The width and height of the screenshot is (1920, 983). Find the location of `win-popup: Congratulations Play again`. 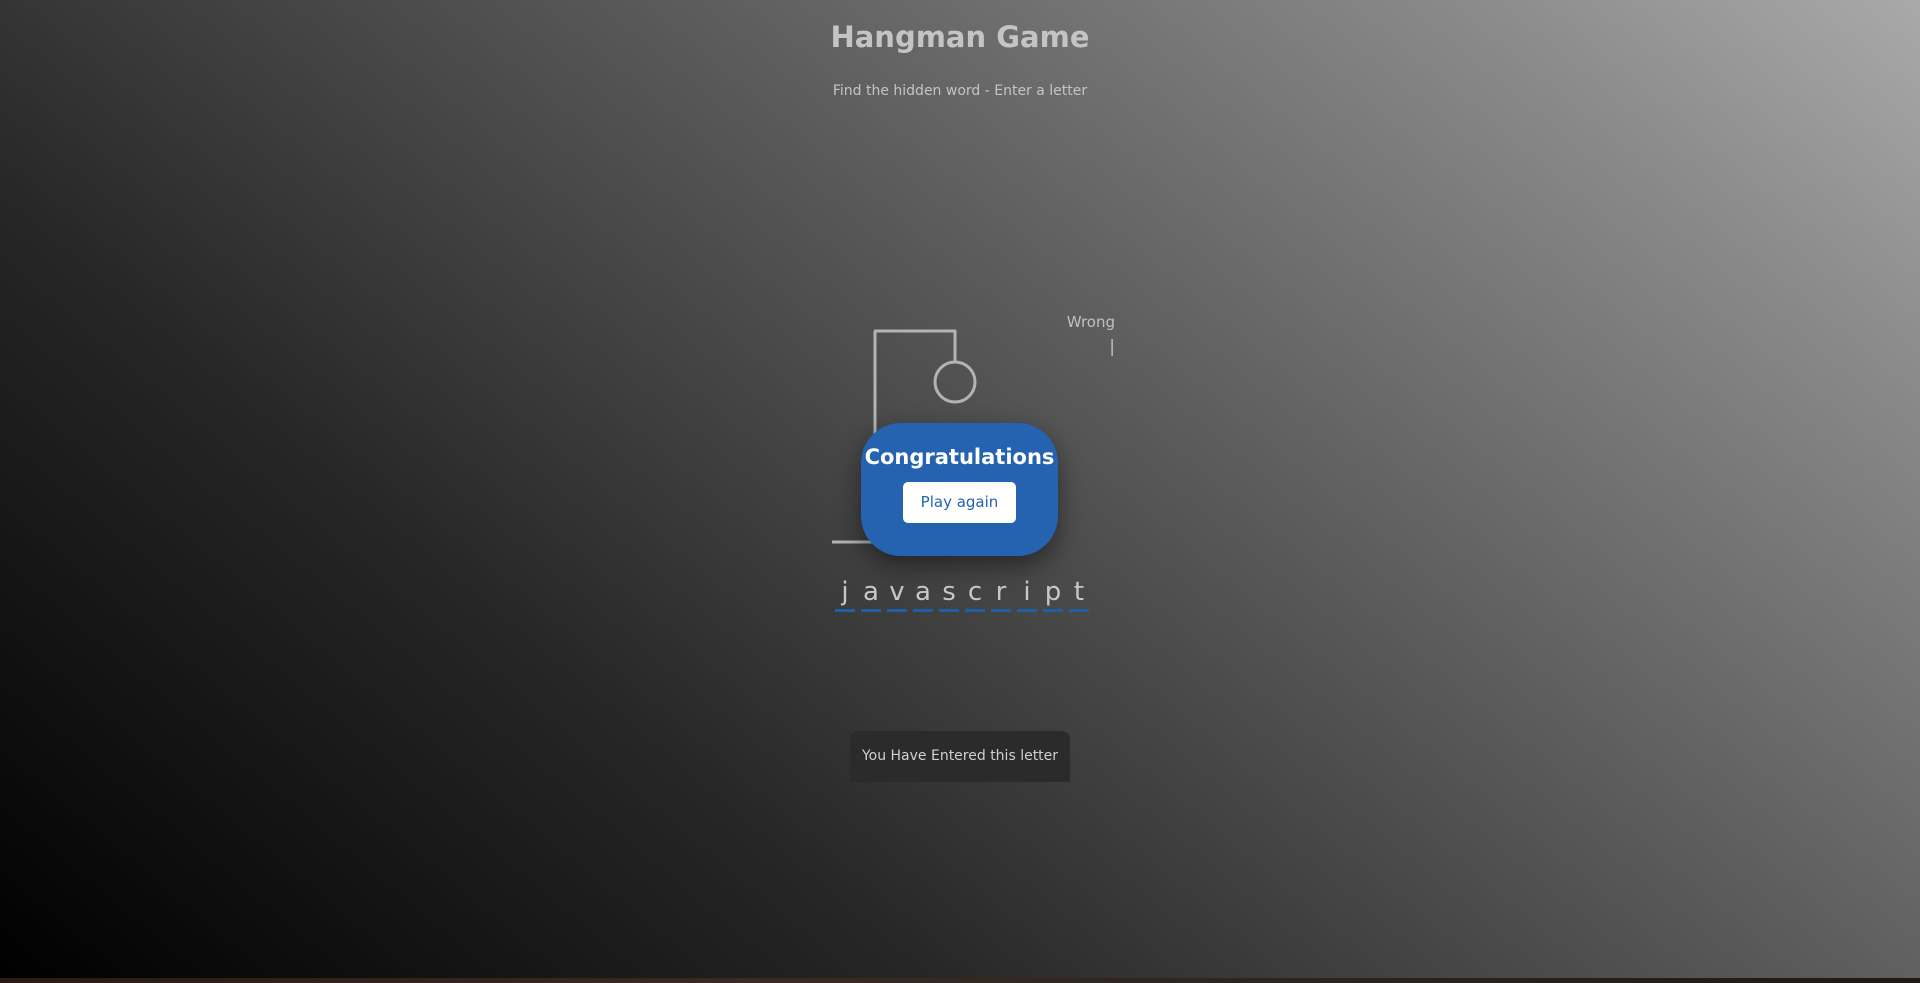

win-popup: Congratulations Play again is located at coordinates (959, 489).